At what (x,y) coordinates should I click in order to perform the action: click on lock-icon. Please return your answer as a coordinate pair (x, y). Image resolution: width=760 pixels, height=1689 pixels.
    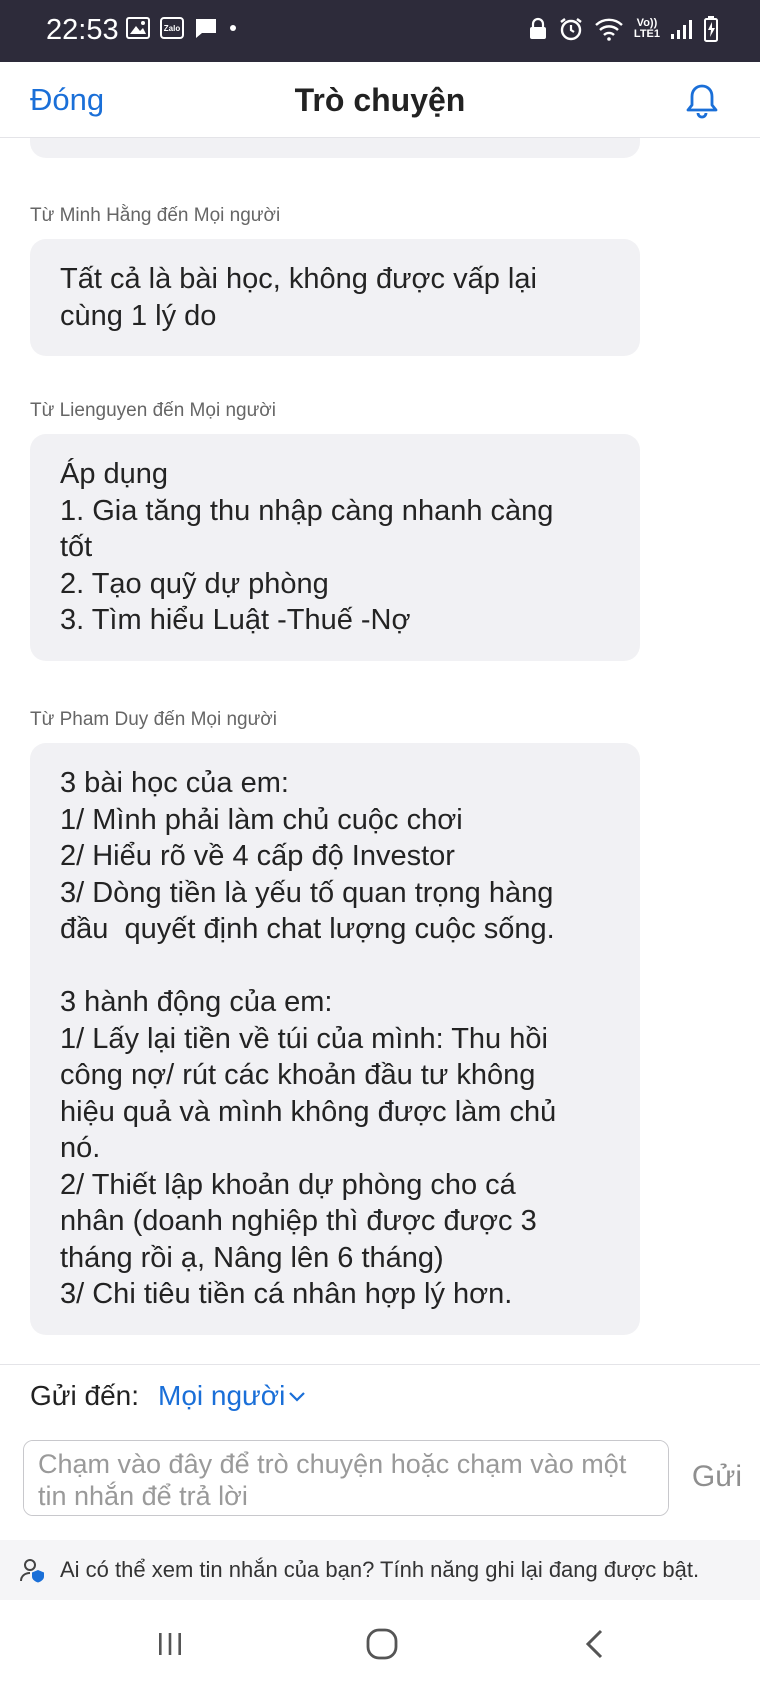
    Looking at the image, I should click on (537, 28).